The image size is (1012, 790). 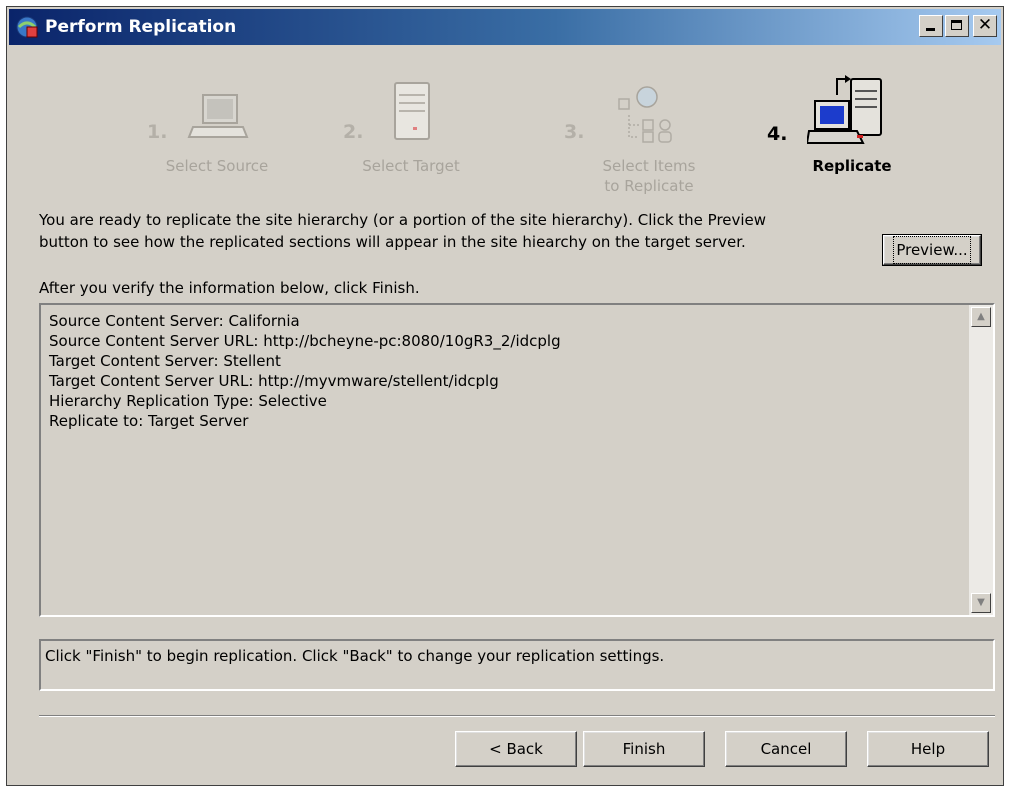 I want to click on vertical-scrollbar: ▲ ▼, so click(x=981, y=460).